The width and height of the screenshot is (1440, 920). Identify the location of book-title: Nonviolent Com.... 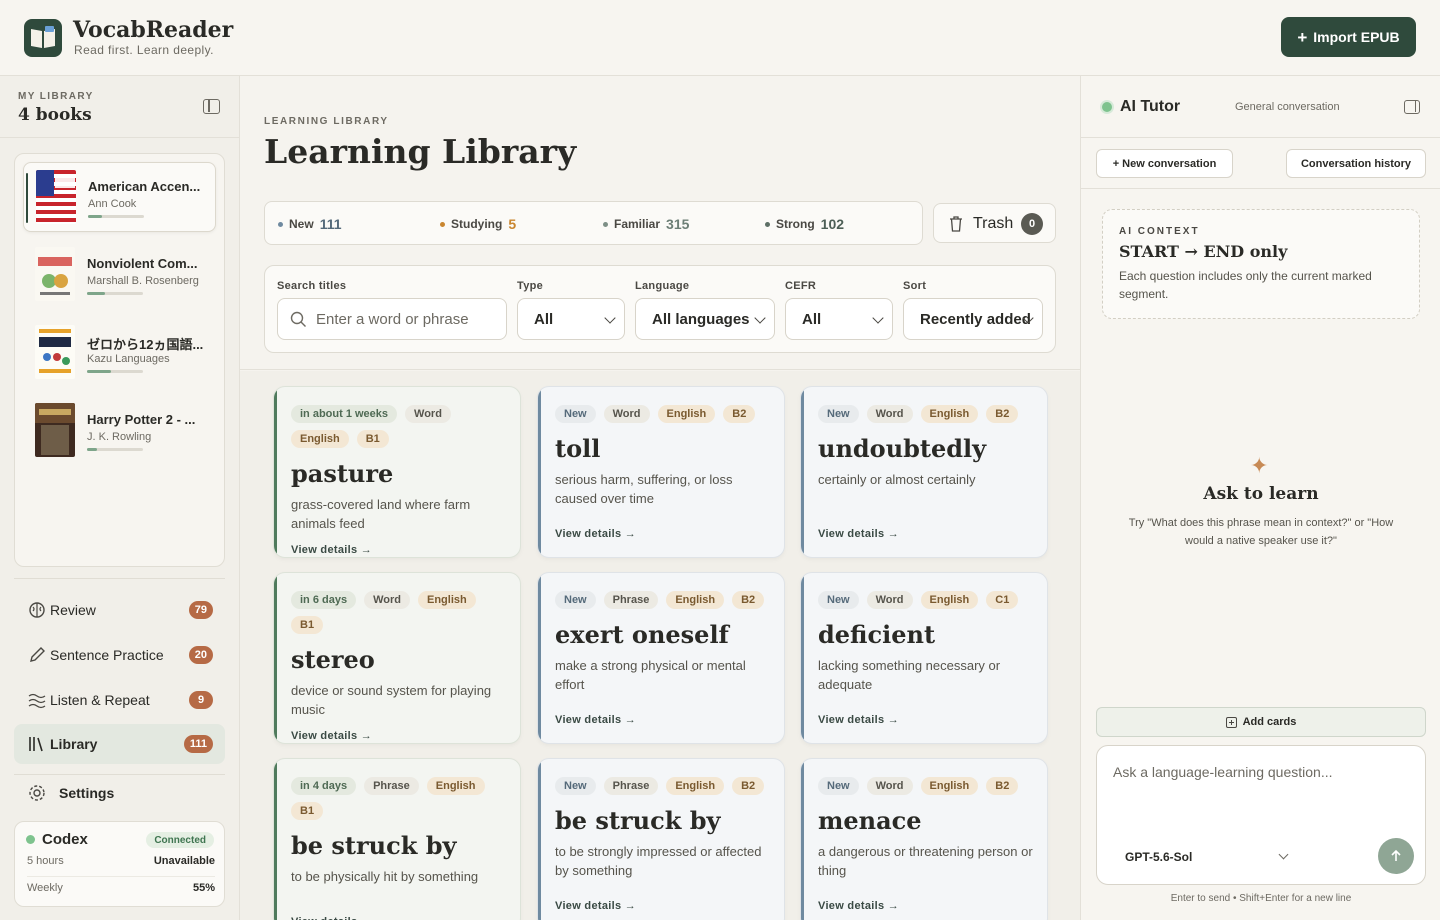
(142, 263).